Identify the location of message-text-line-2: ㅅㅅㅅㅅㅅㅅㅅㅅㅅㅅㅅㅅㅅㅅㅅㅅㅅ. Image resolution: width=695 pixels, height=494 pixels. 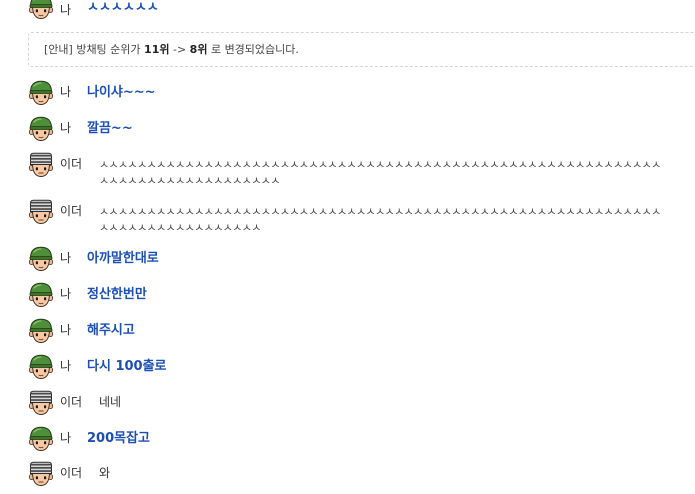
(180, 227).